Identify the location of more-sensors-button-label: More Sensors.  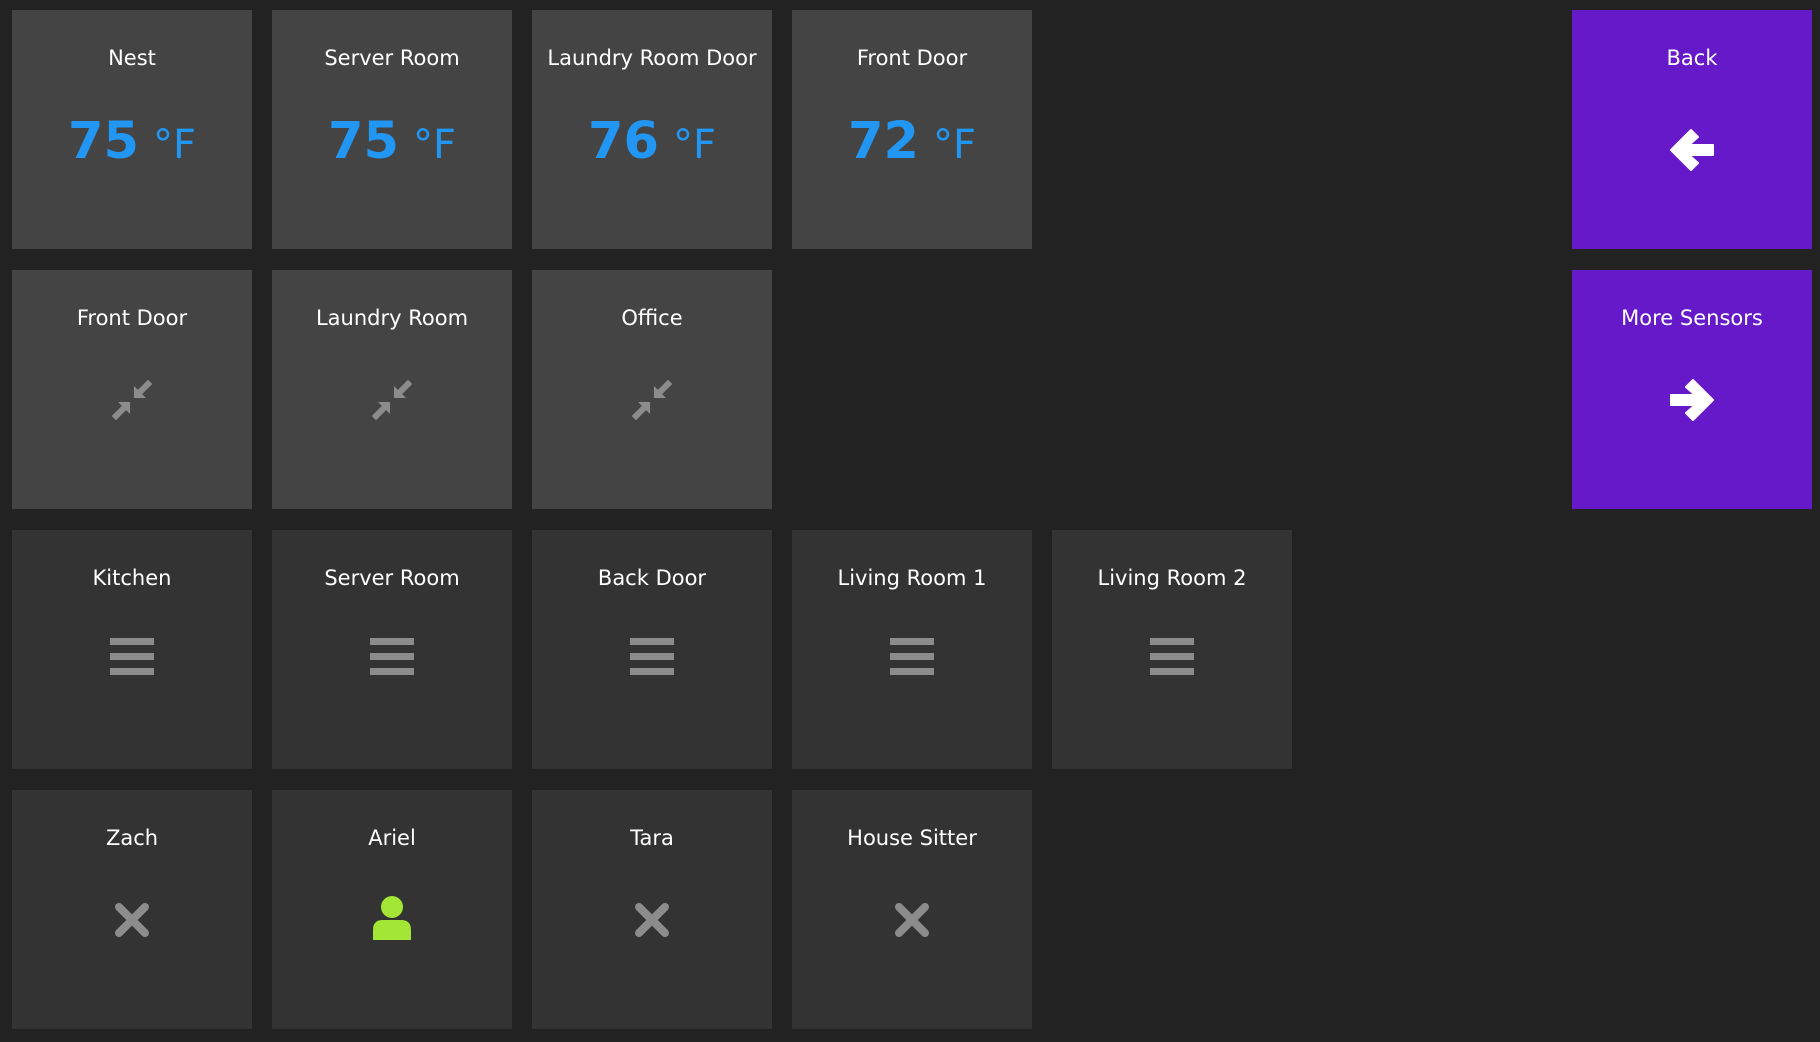
(1692, 318).